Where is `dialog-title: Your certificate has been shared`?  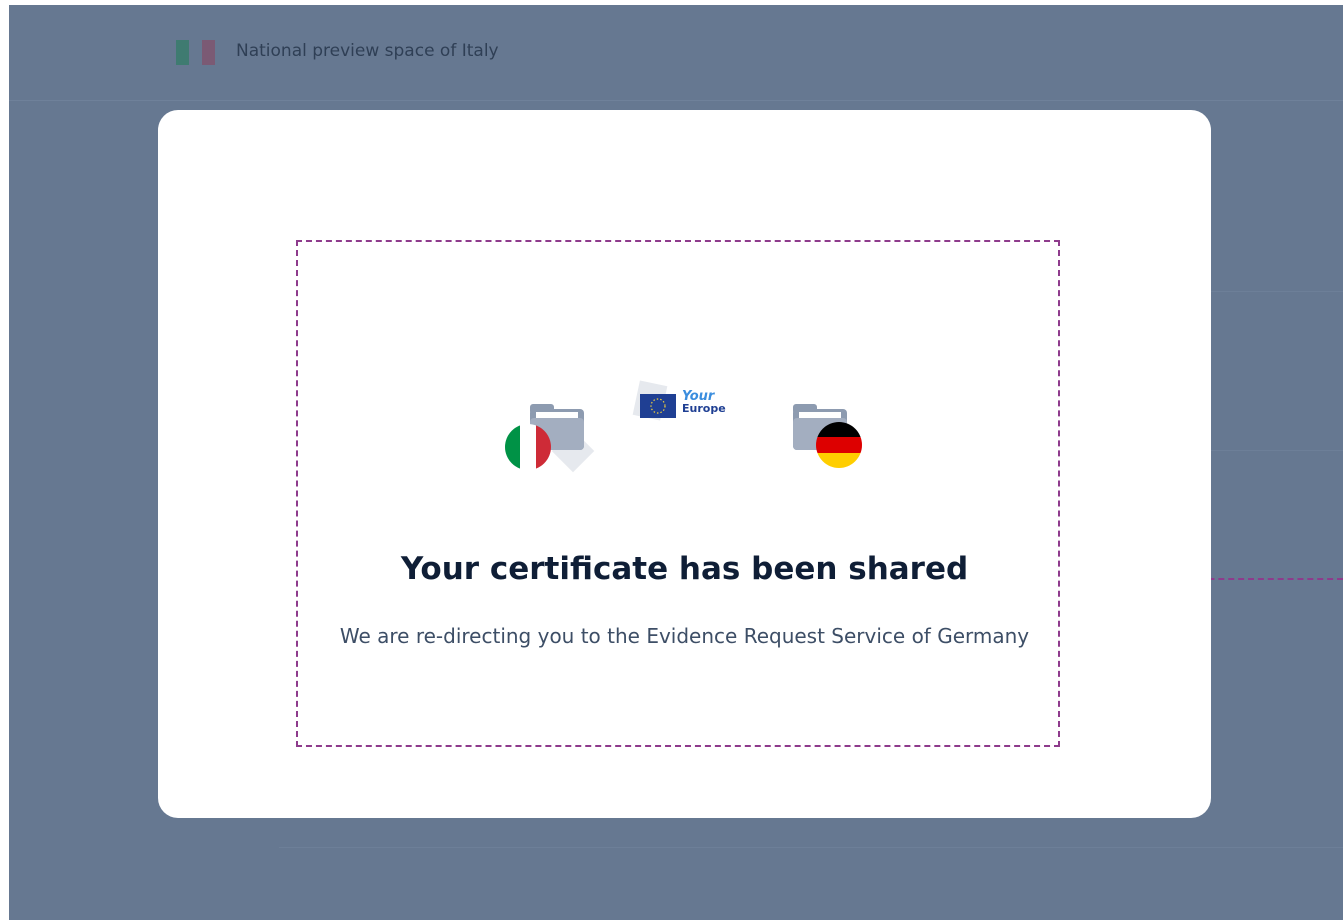 dialog-title: Your certificate has been shared is located at coordinates (684, 569).